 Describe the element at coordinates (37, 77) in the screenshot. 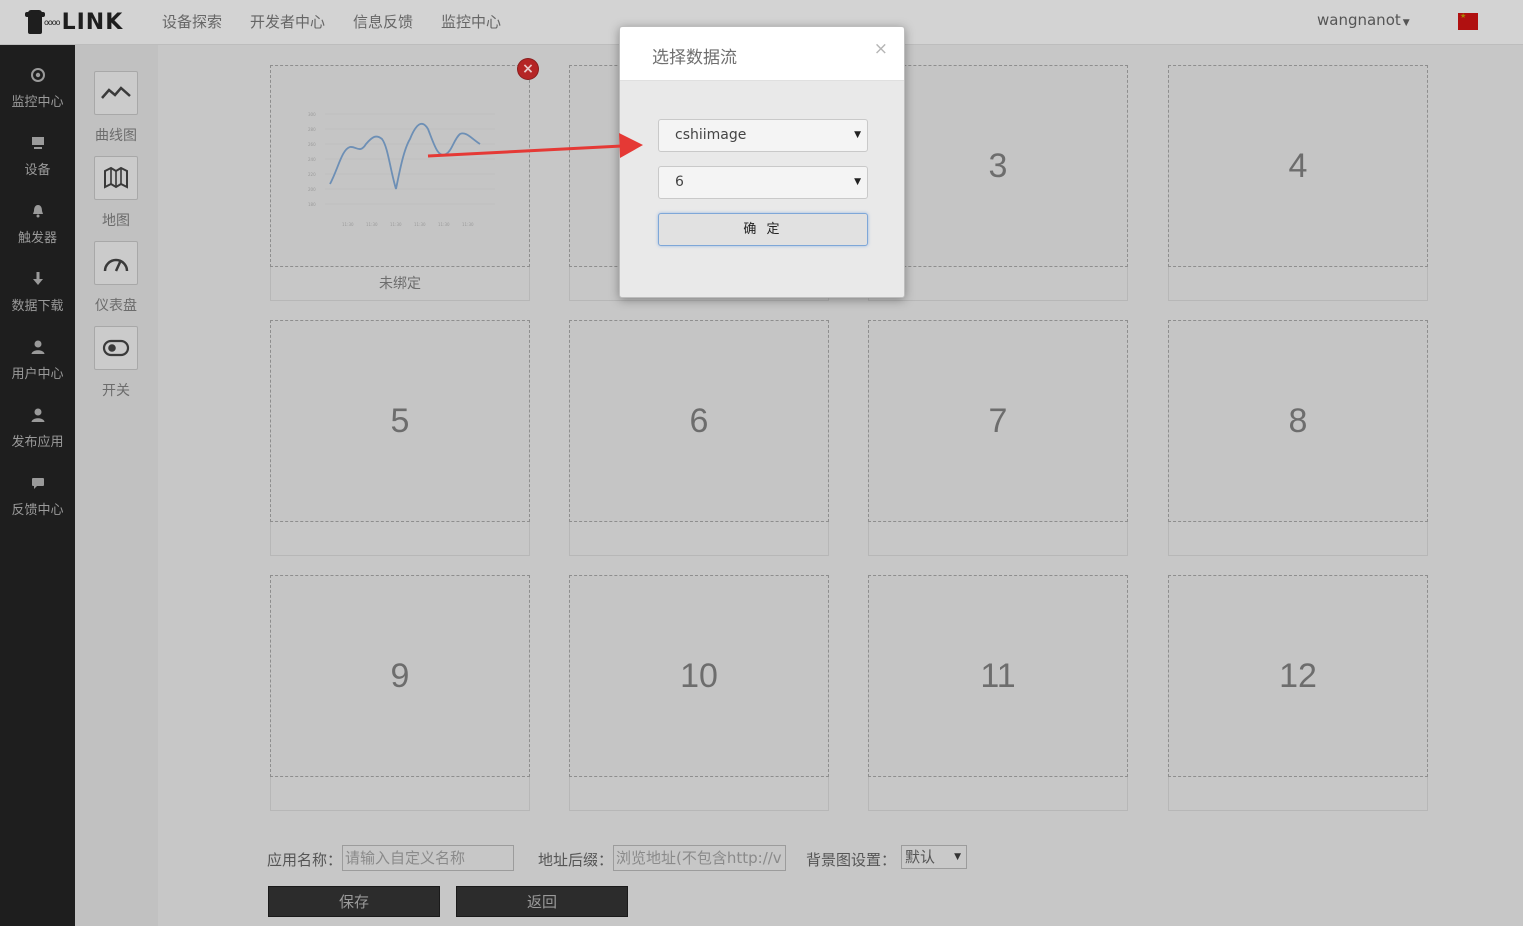

I see `target-icon` at that location.